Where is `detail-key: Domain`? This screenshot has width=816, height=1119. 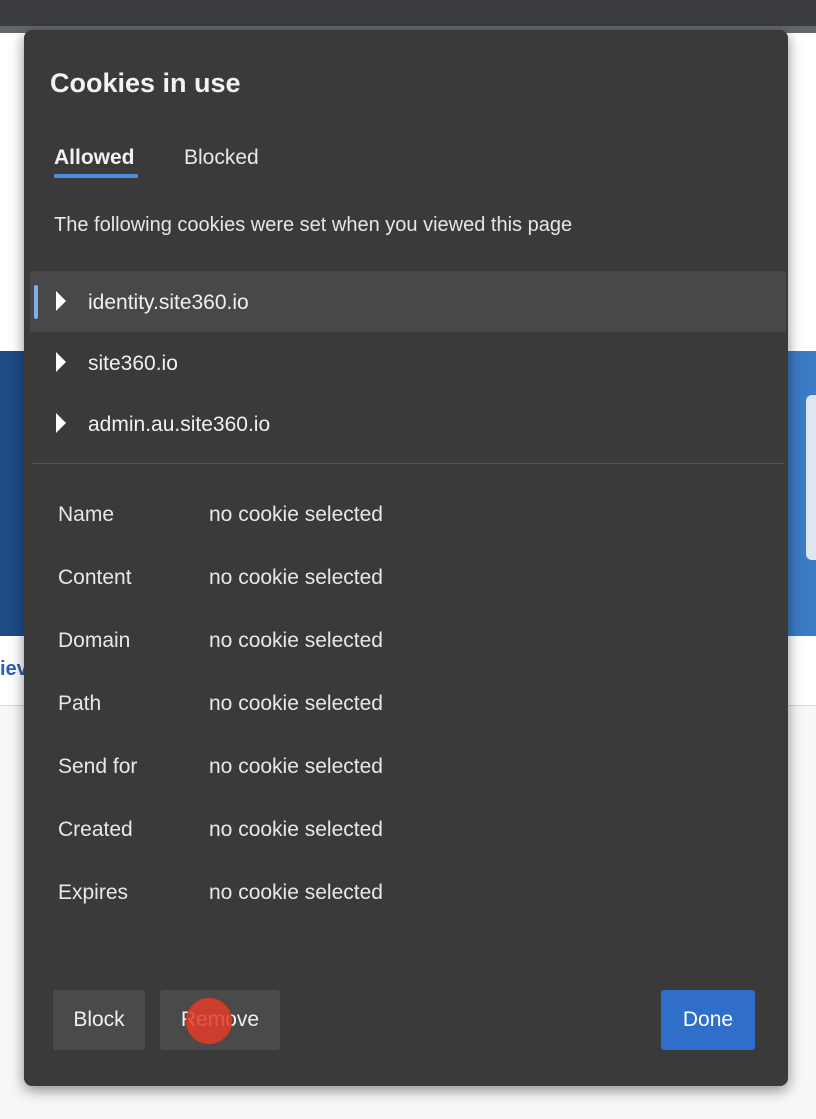
detail-key: Domain is located at coordinates (94, 640).